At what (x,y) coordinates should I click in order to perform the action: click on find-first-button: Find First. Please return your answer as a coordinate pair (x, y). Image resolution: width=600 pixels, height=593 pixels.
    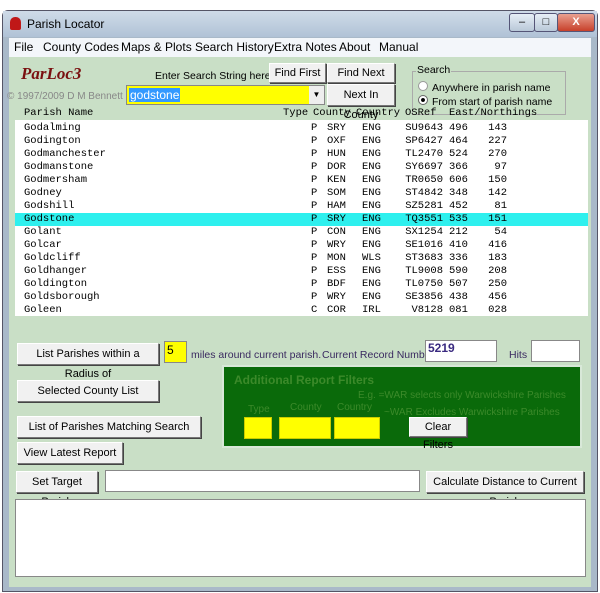
    Looking at the image, I should click on (297, 73).